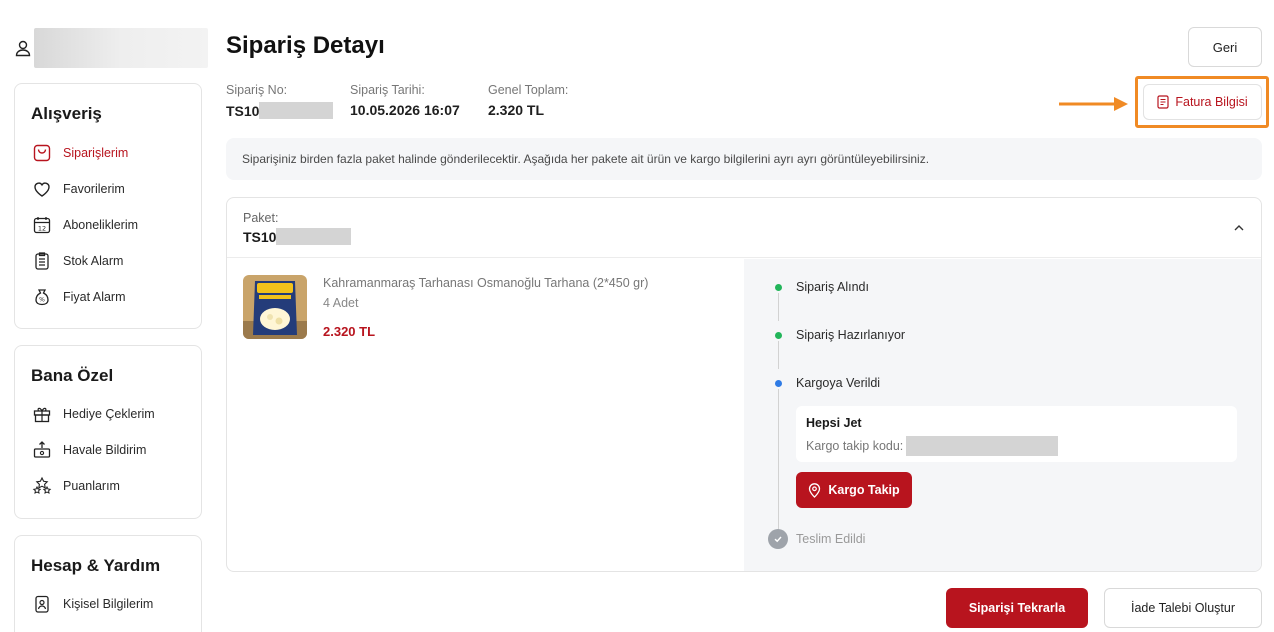 The width and height of the screenshot is (1274, 632). What do you see at coordinates (66, 113) in the screenshot?
I see `shopping-menu-title: Alışveriş` at bounding box center [66, 113].